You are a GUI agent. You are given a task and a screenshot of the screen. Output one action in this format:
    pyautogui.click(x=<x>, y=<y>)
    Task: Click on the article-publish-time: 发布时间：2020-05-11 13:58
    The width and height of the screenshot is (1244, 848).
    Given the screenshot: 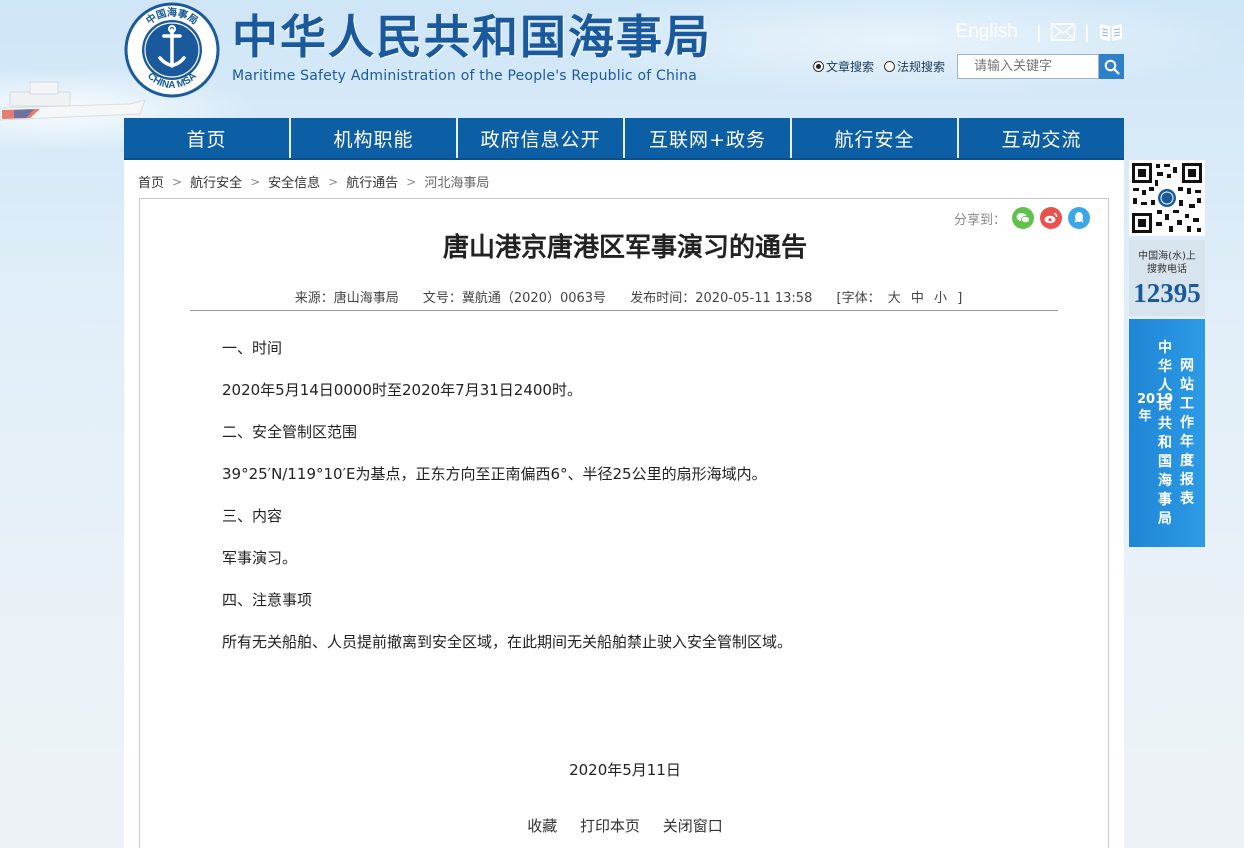 What is the action you would take?
    pyautogui.click(x=721, y=298)
    